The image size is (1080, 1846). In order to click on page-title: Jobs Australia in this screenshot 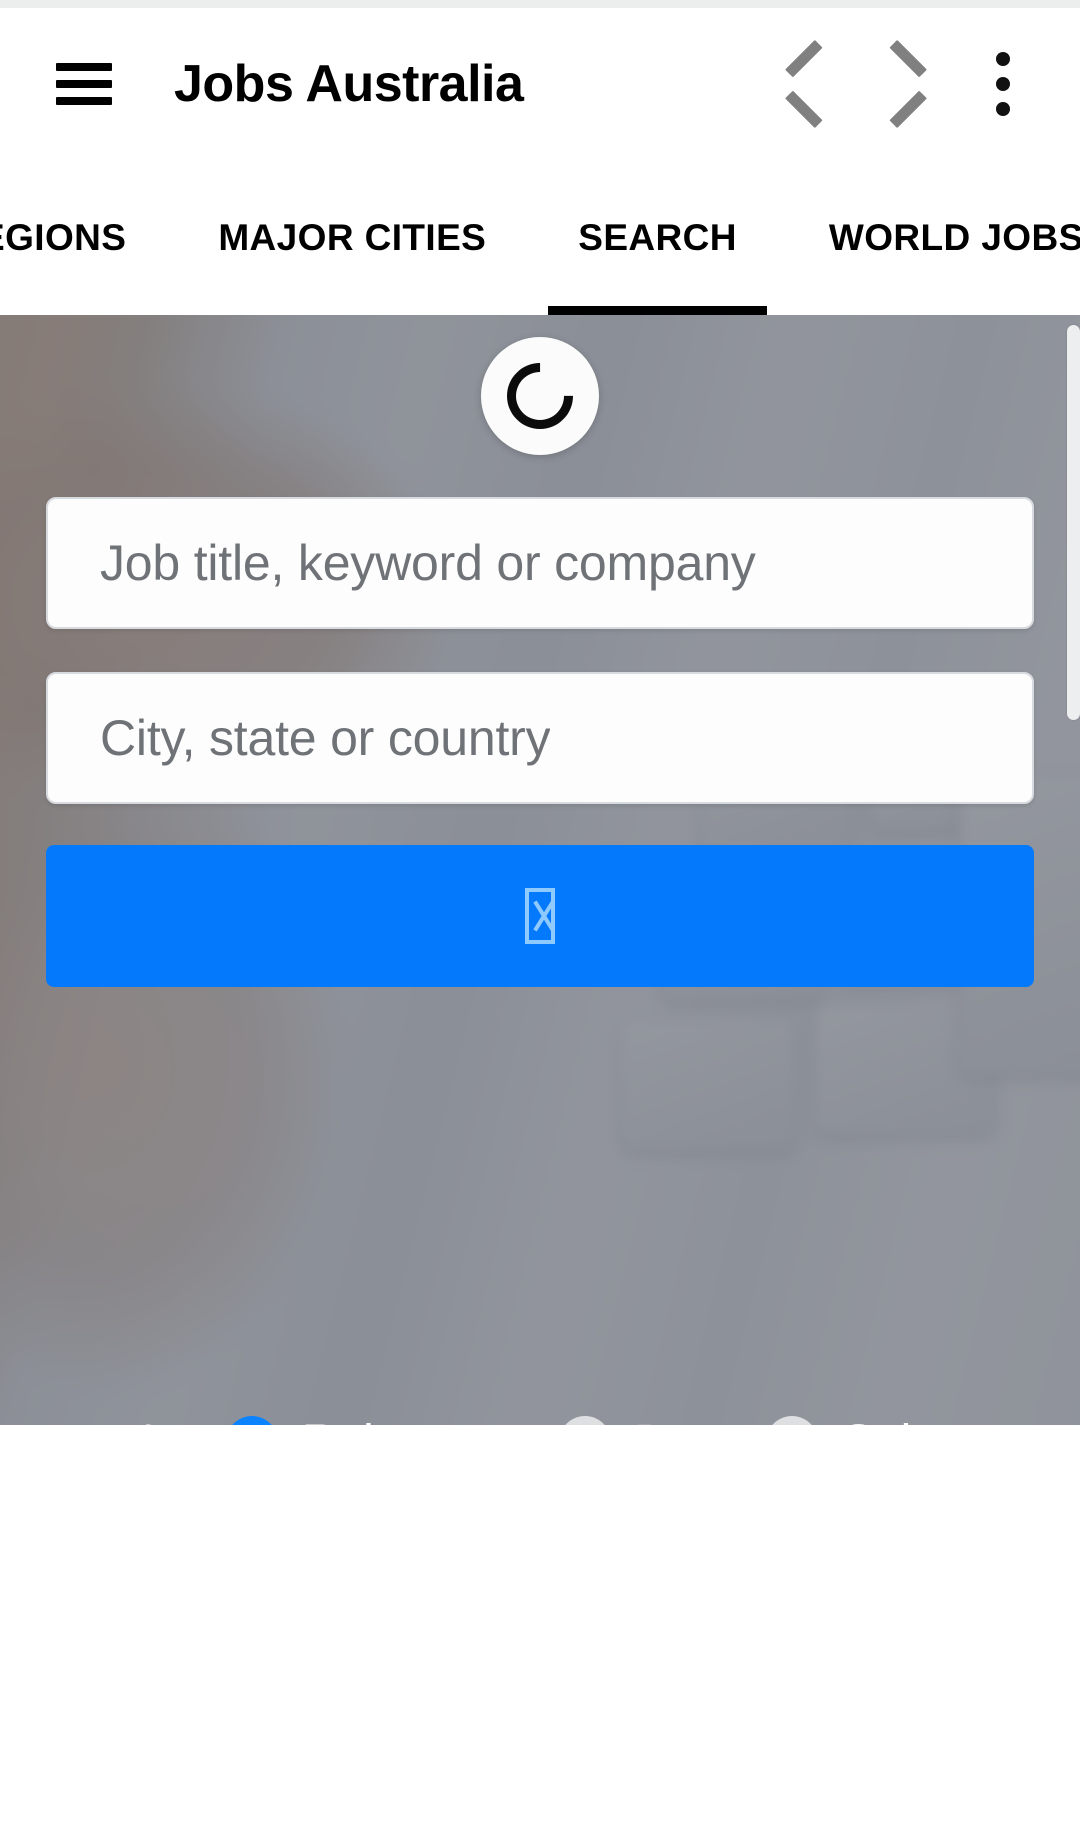, I will do `click(349, 84)`.